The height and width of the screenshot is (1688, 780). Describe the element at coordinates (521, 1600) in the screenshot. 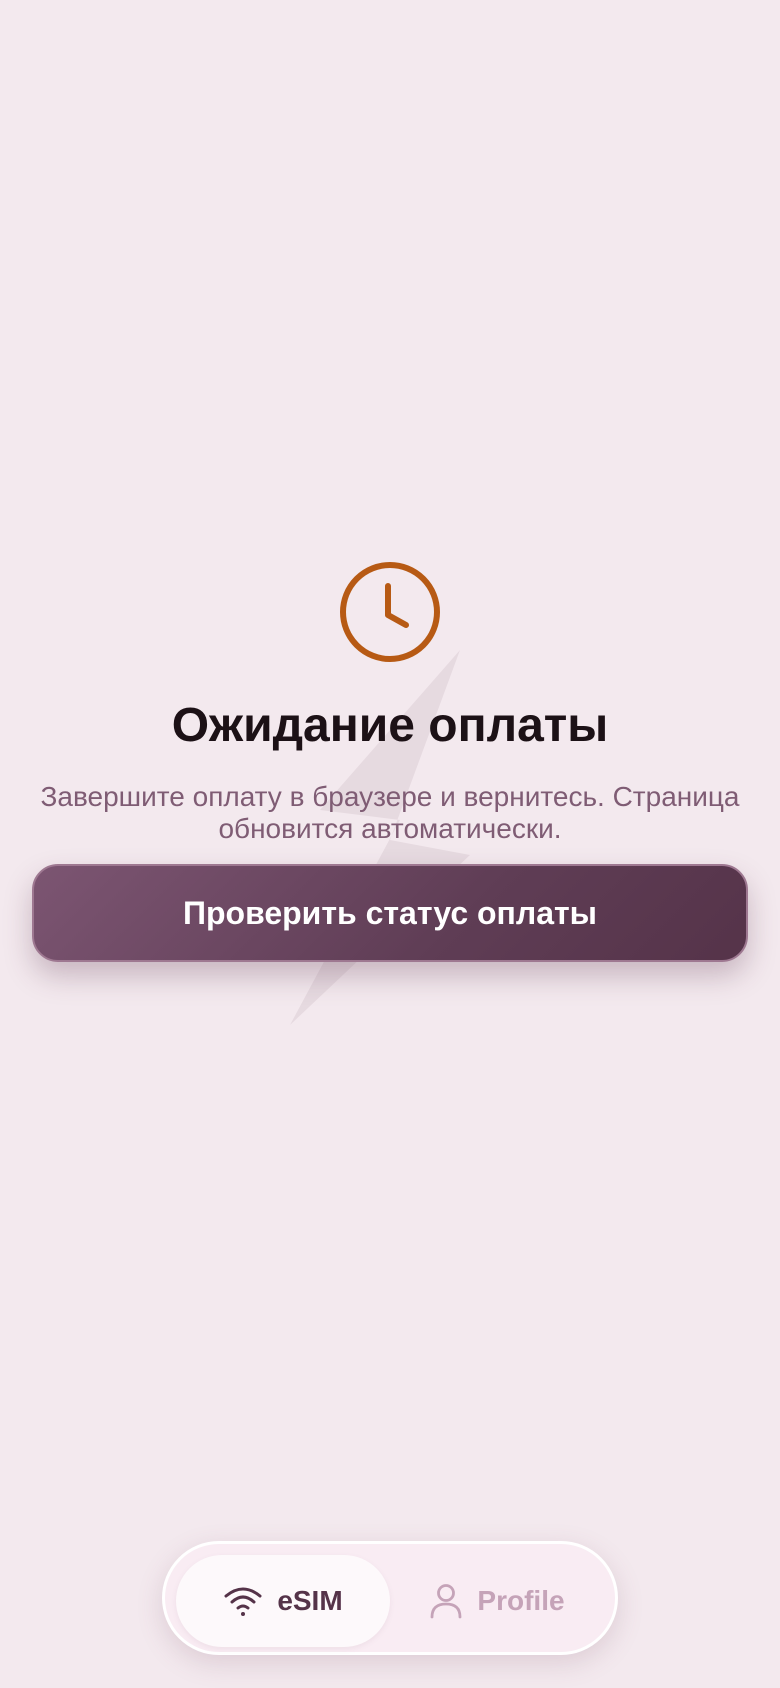

I see `tab-profile-label: Profile` at that location.